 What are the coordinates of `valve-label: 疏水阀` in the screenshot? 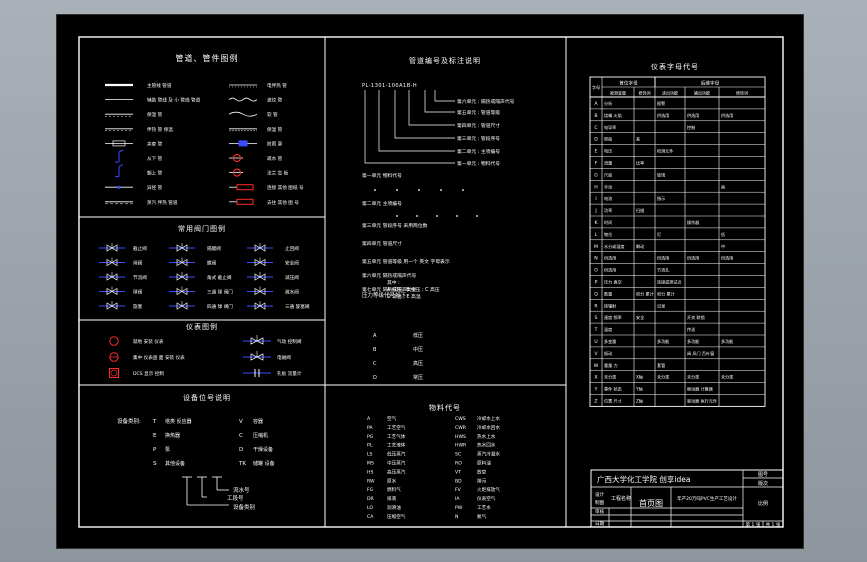 It's located at (292, 292).